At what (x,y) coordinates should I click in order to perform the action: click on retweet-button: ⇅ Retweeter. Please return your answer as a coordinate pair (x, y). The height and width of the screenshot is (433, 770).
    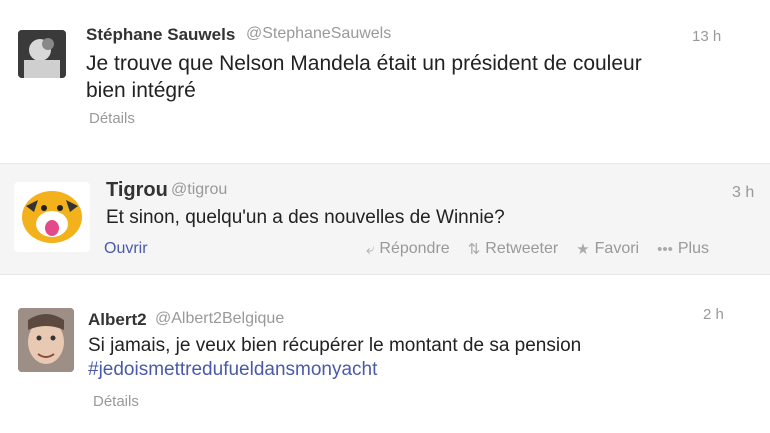
    Looking at the image, I should click on (513, 249).